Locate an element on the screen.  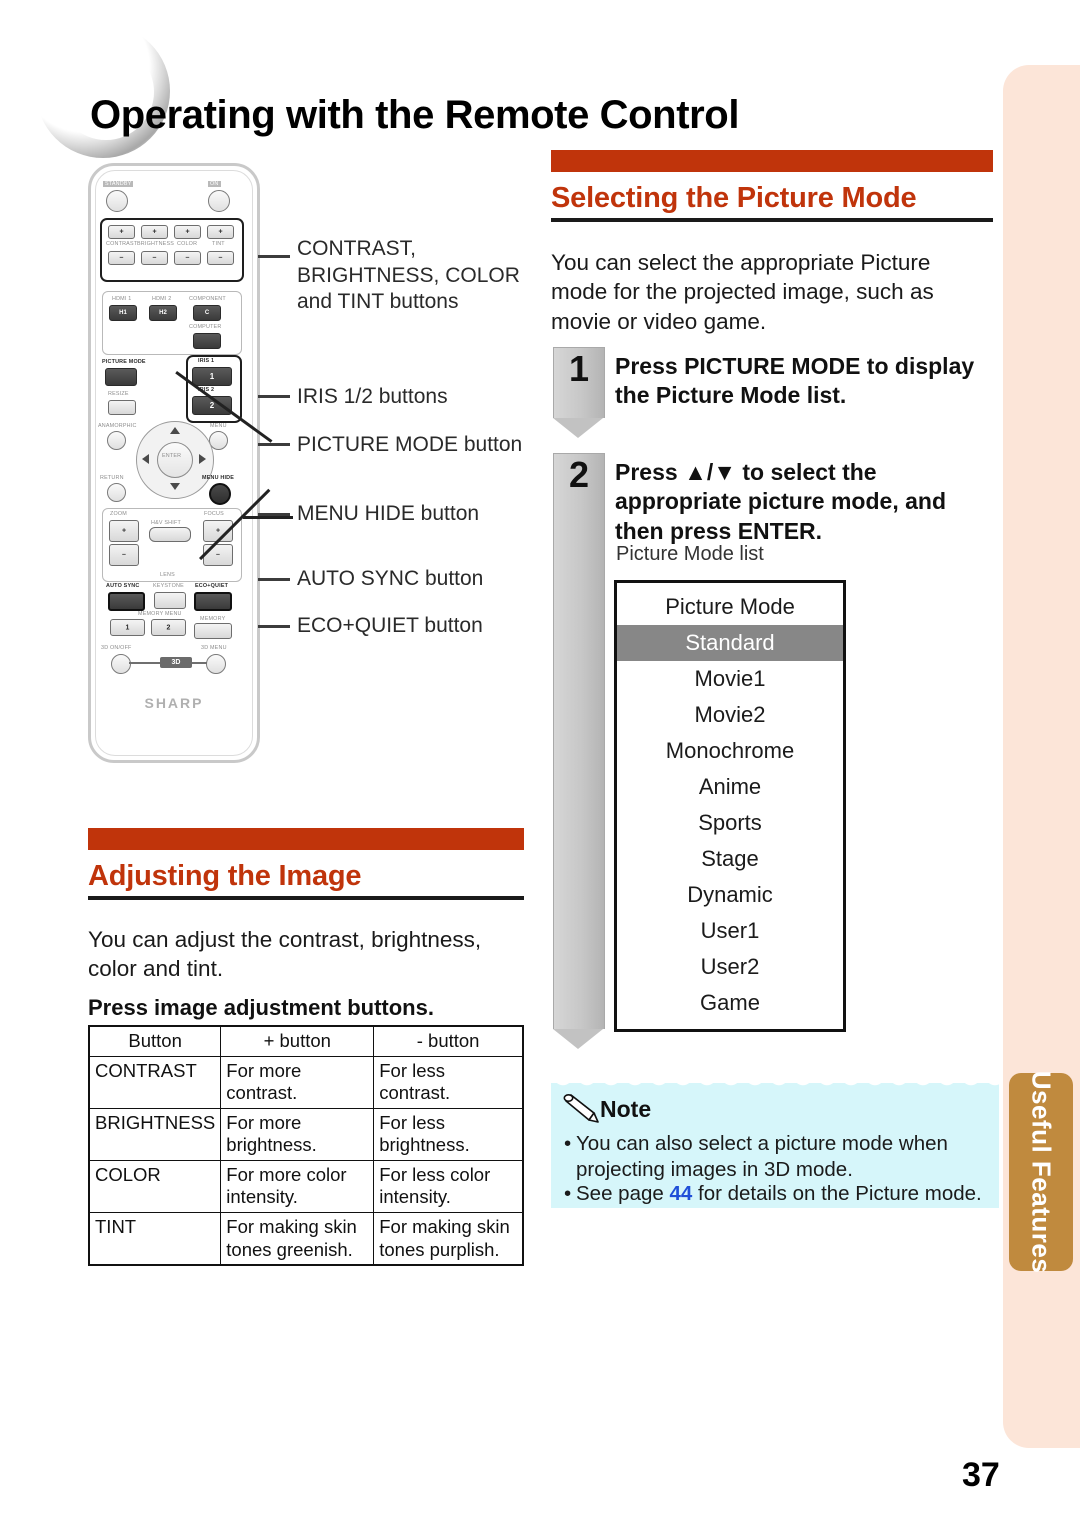
note-page-reference: 44 is located at coordinates (680, 1193).